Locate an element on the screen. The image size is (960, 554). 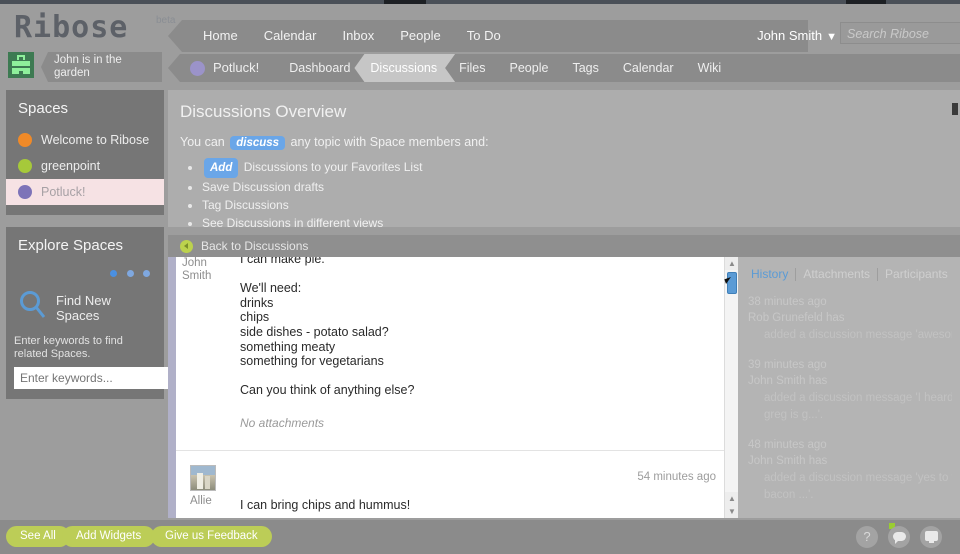
nav-item-inbox: Inbox is located at coordinates (358, 36).